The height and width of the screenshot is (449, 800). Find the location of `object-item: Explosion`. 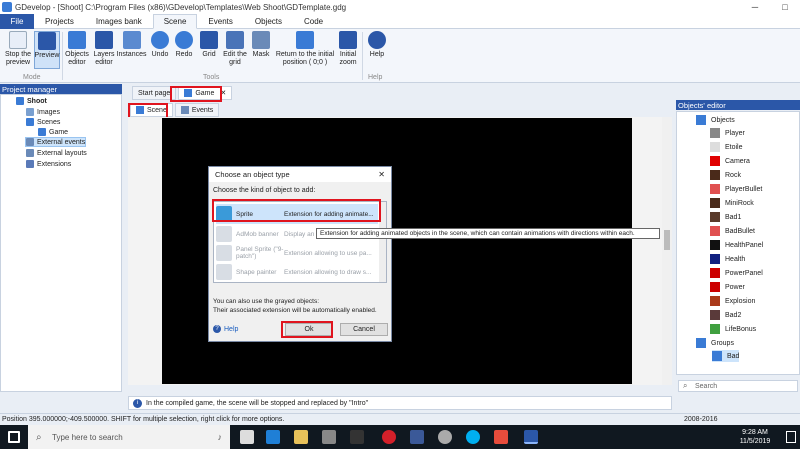

object-item: Explosion is located at coordinates (732, 301).